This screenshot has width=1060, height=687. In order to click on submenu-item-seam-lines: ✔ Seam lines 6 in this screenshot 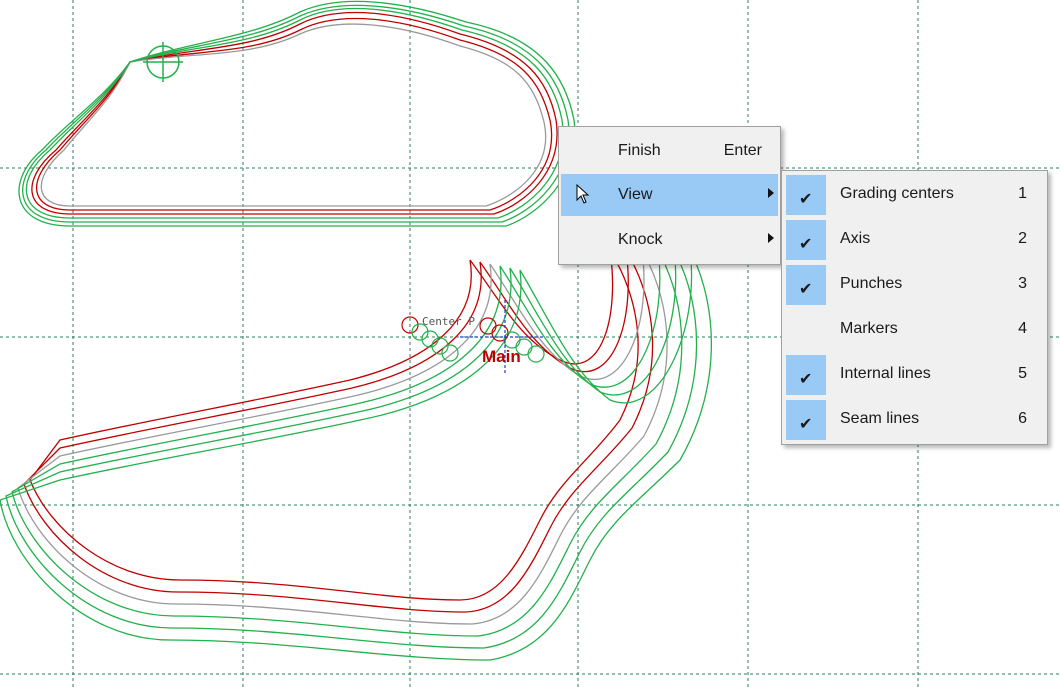, I will do `click(914, 419)`.